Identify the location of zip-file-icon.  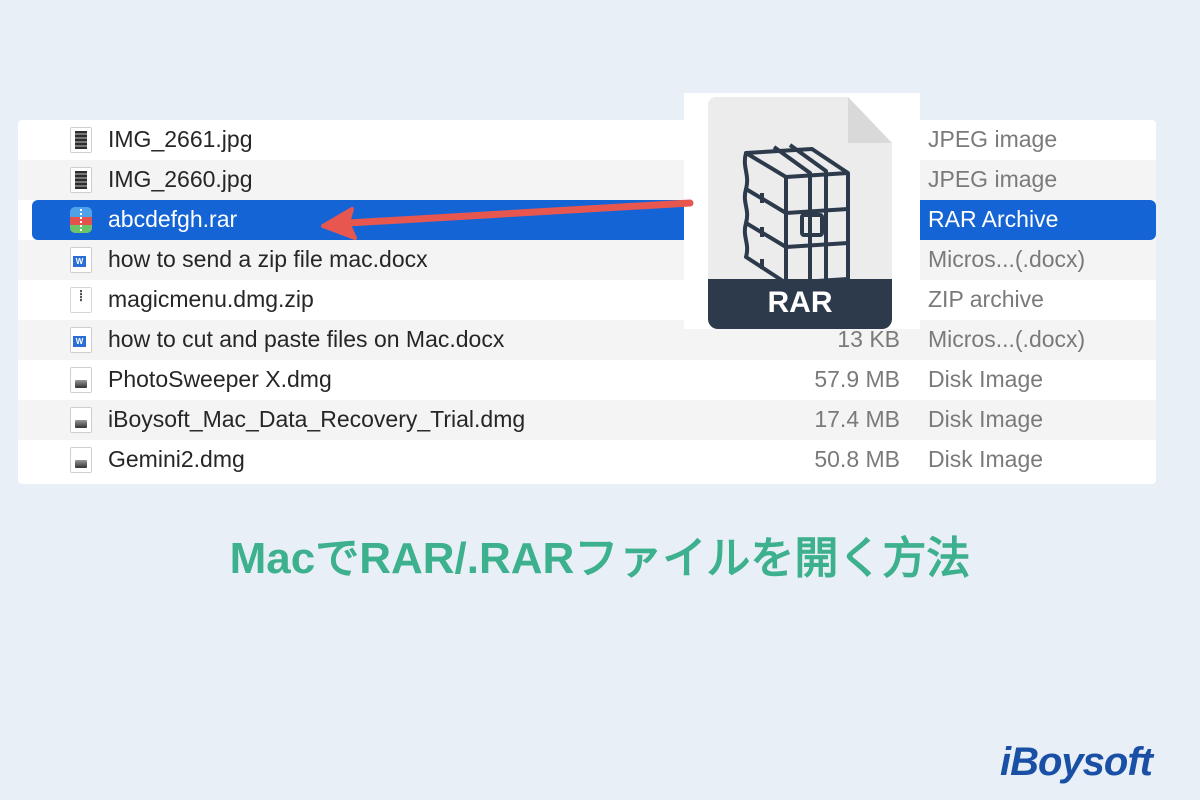
(81, 300).